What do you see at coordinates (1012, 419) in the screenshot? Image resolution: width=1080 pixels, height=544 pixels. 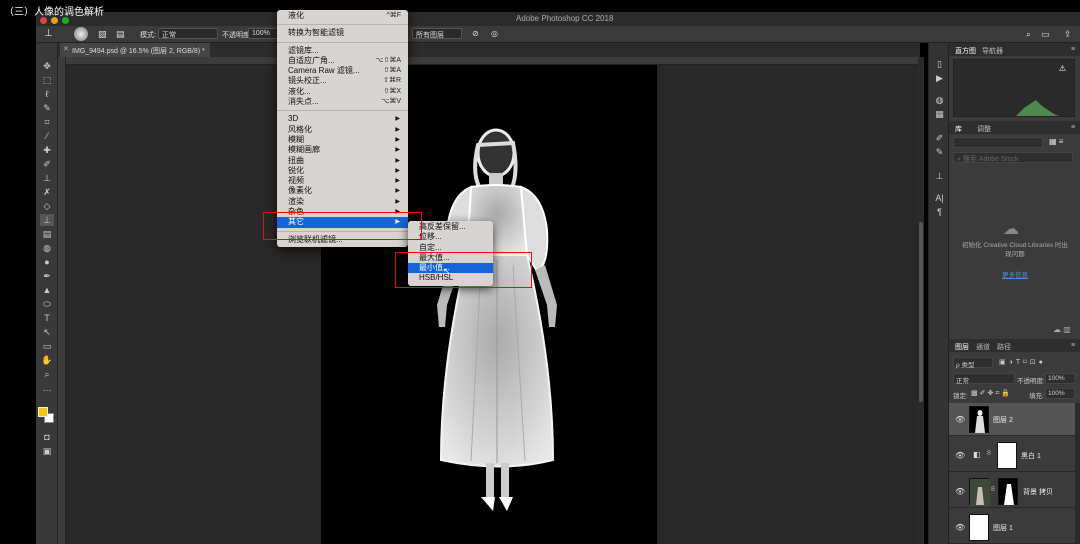 I see `layer-row: 👁 图层 2` at bounding box center [1012, 419].